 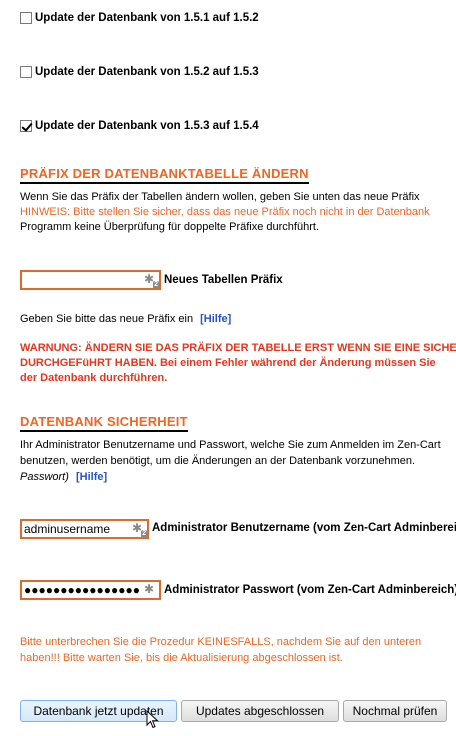 I want to click on prefix-instruction-text: Geben Sie bitte das neue Präfix ein, so click(x=107, y=319).